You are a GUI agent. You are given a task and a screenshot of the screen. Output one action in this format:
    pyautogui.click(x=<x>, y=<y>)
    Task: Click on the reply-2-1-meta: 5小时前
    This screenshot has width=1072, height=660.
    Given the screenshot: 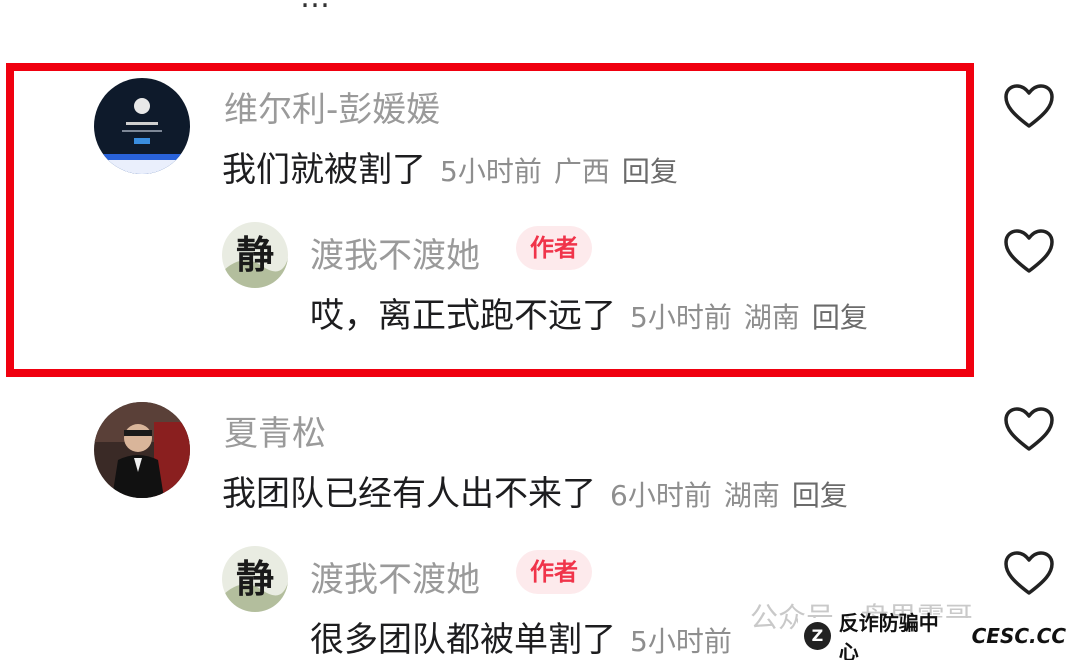 What is the action you would take?
    pyautogui.click(x=687, y=641)
    